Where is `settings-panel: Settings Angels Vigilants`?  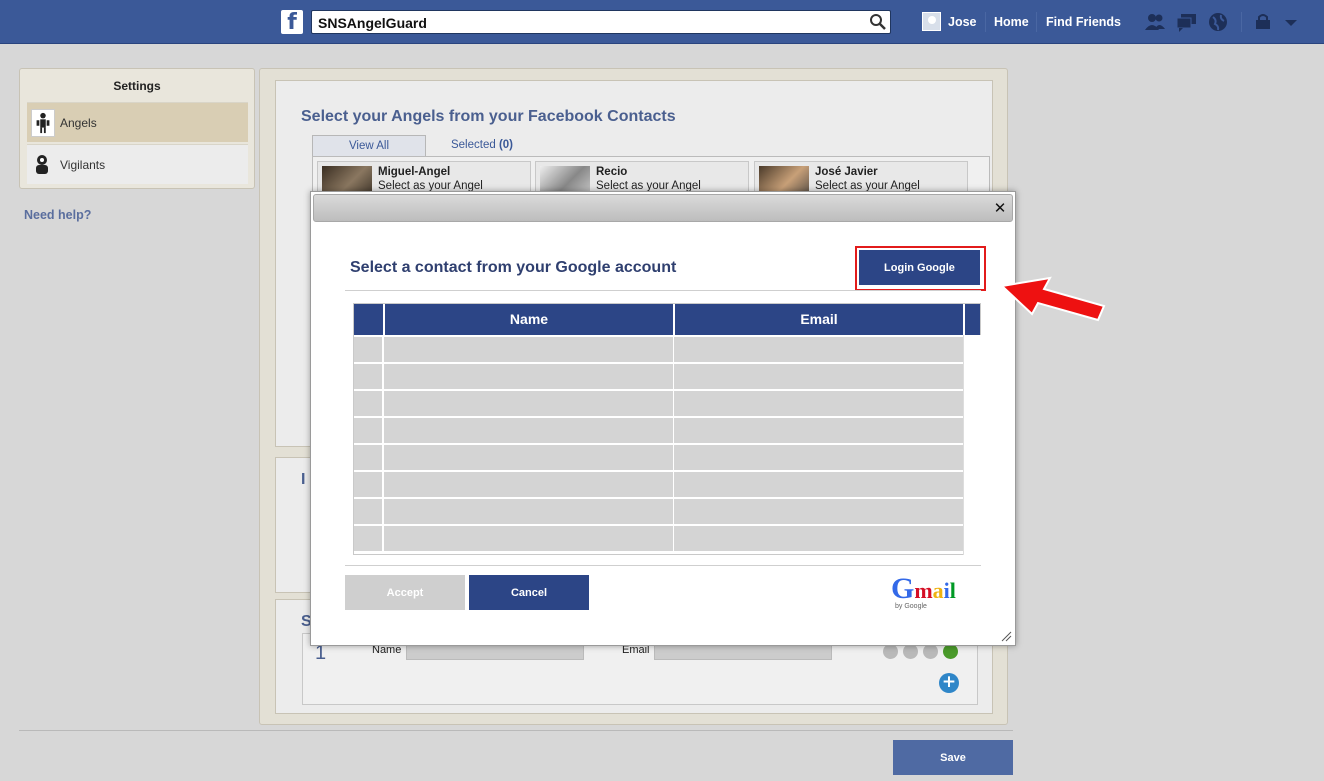 settings-panel: Settings Angels Vigilants is located at coordinates (137, 128).